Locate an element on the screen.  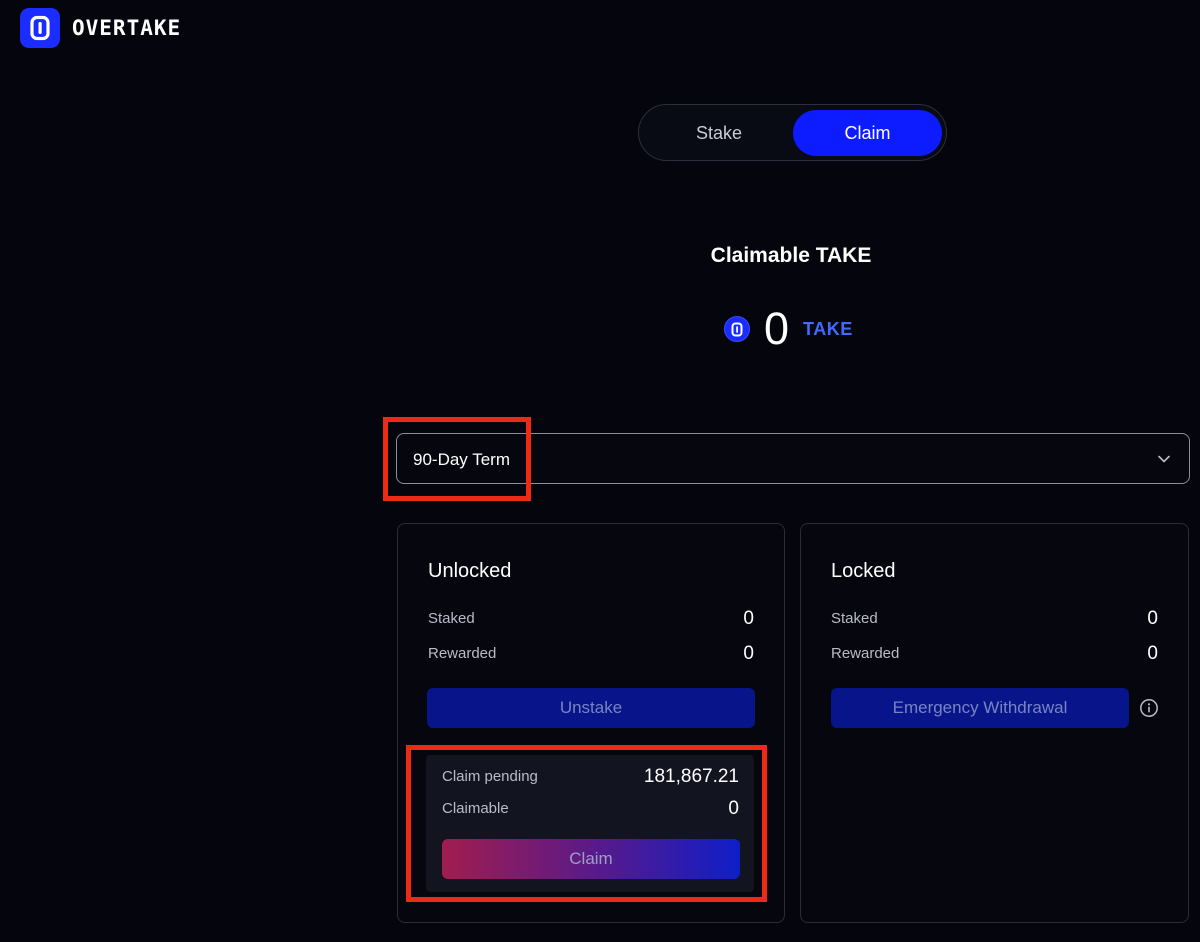
unlocked-title: Unlocked is located at coordinates (470, 571).